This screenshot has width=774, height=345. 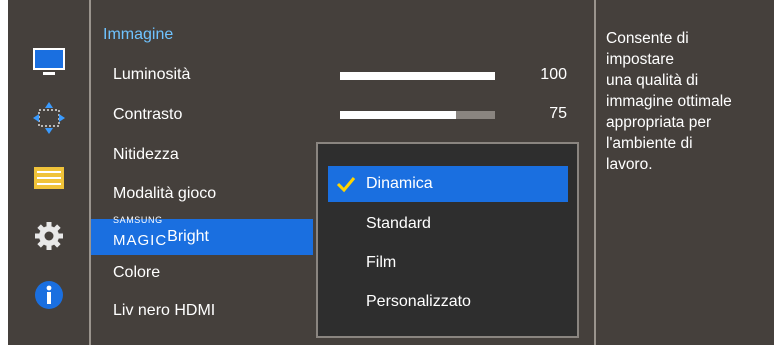 What do you see at coordinates (659, 122) in the screenshot?
I see `help-line: appropriata per` at bounding box center [659, 122].